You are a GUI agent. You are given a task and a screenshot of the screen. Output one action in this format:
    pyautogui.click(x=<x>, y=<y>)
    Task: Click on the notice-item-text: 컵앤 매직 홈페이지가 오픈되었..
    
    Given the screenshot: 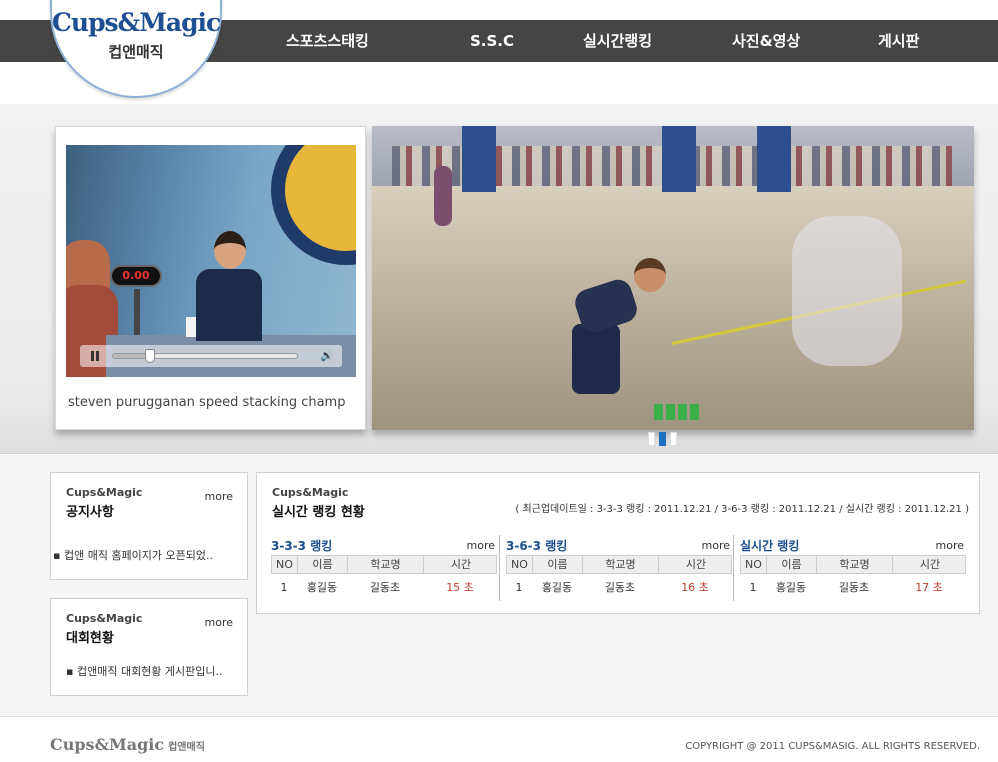 What is the action you would take?
    pyautogui.click(x=138, y=555)
    